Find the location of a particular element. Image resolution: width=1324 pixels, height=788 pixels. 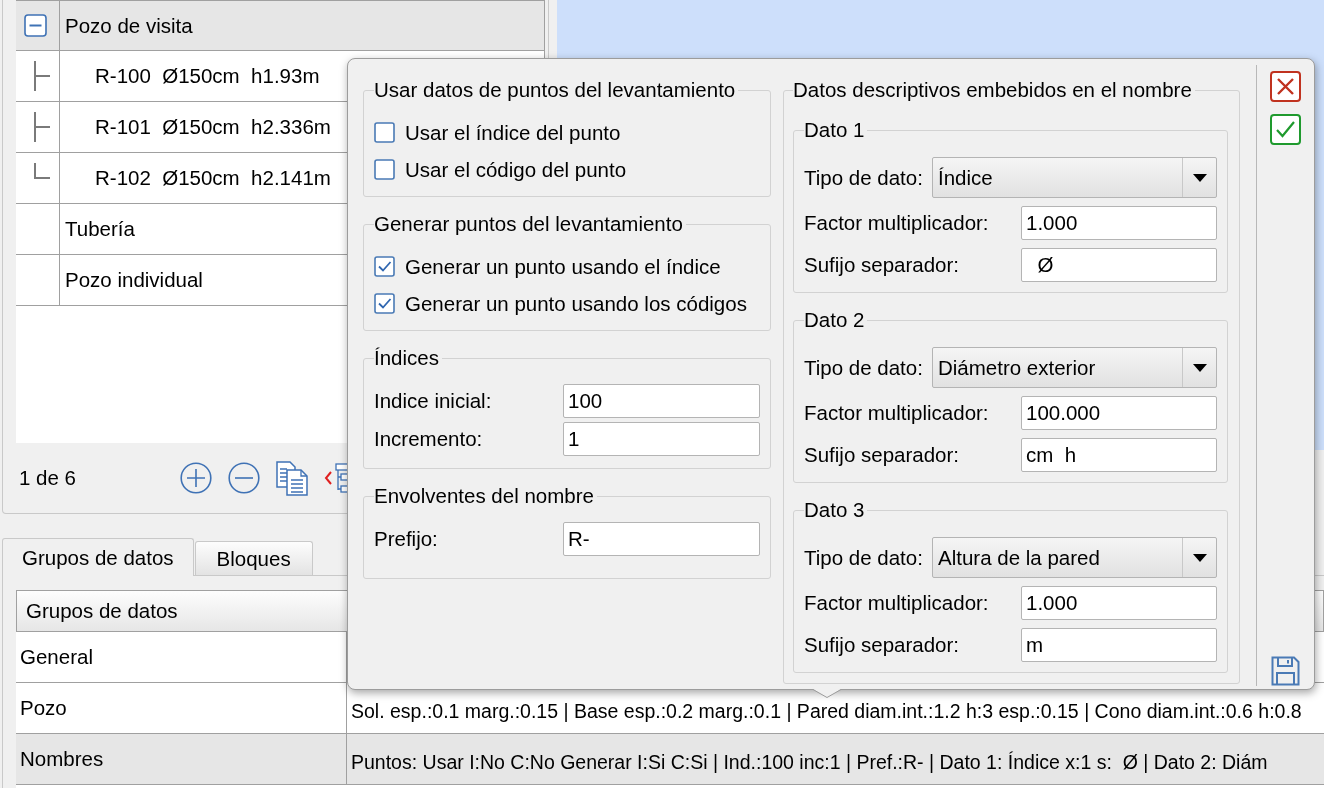

checkmark-icon is located at coordinates (1285, 129).